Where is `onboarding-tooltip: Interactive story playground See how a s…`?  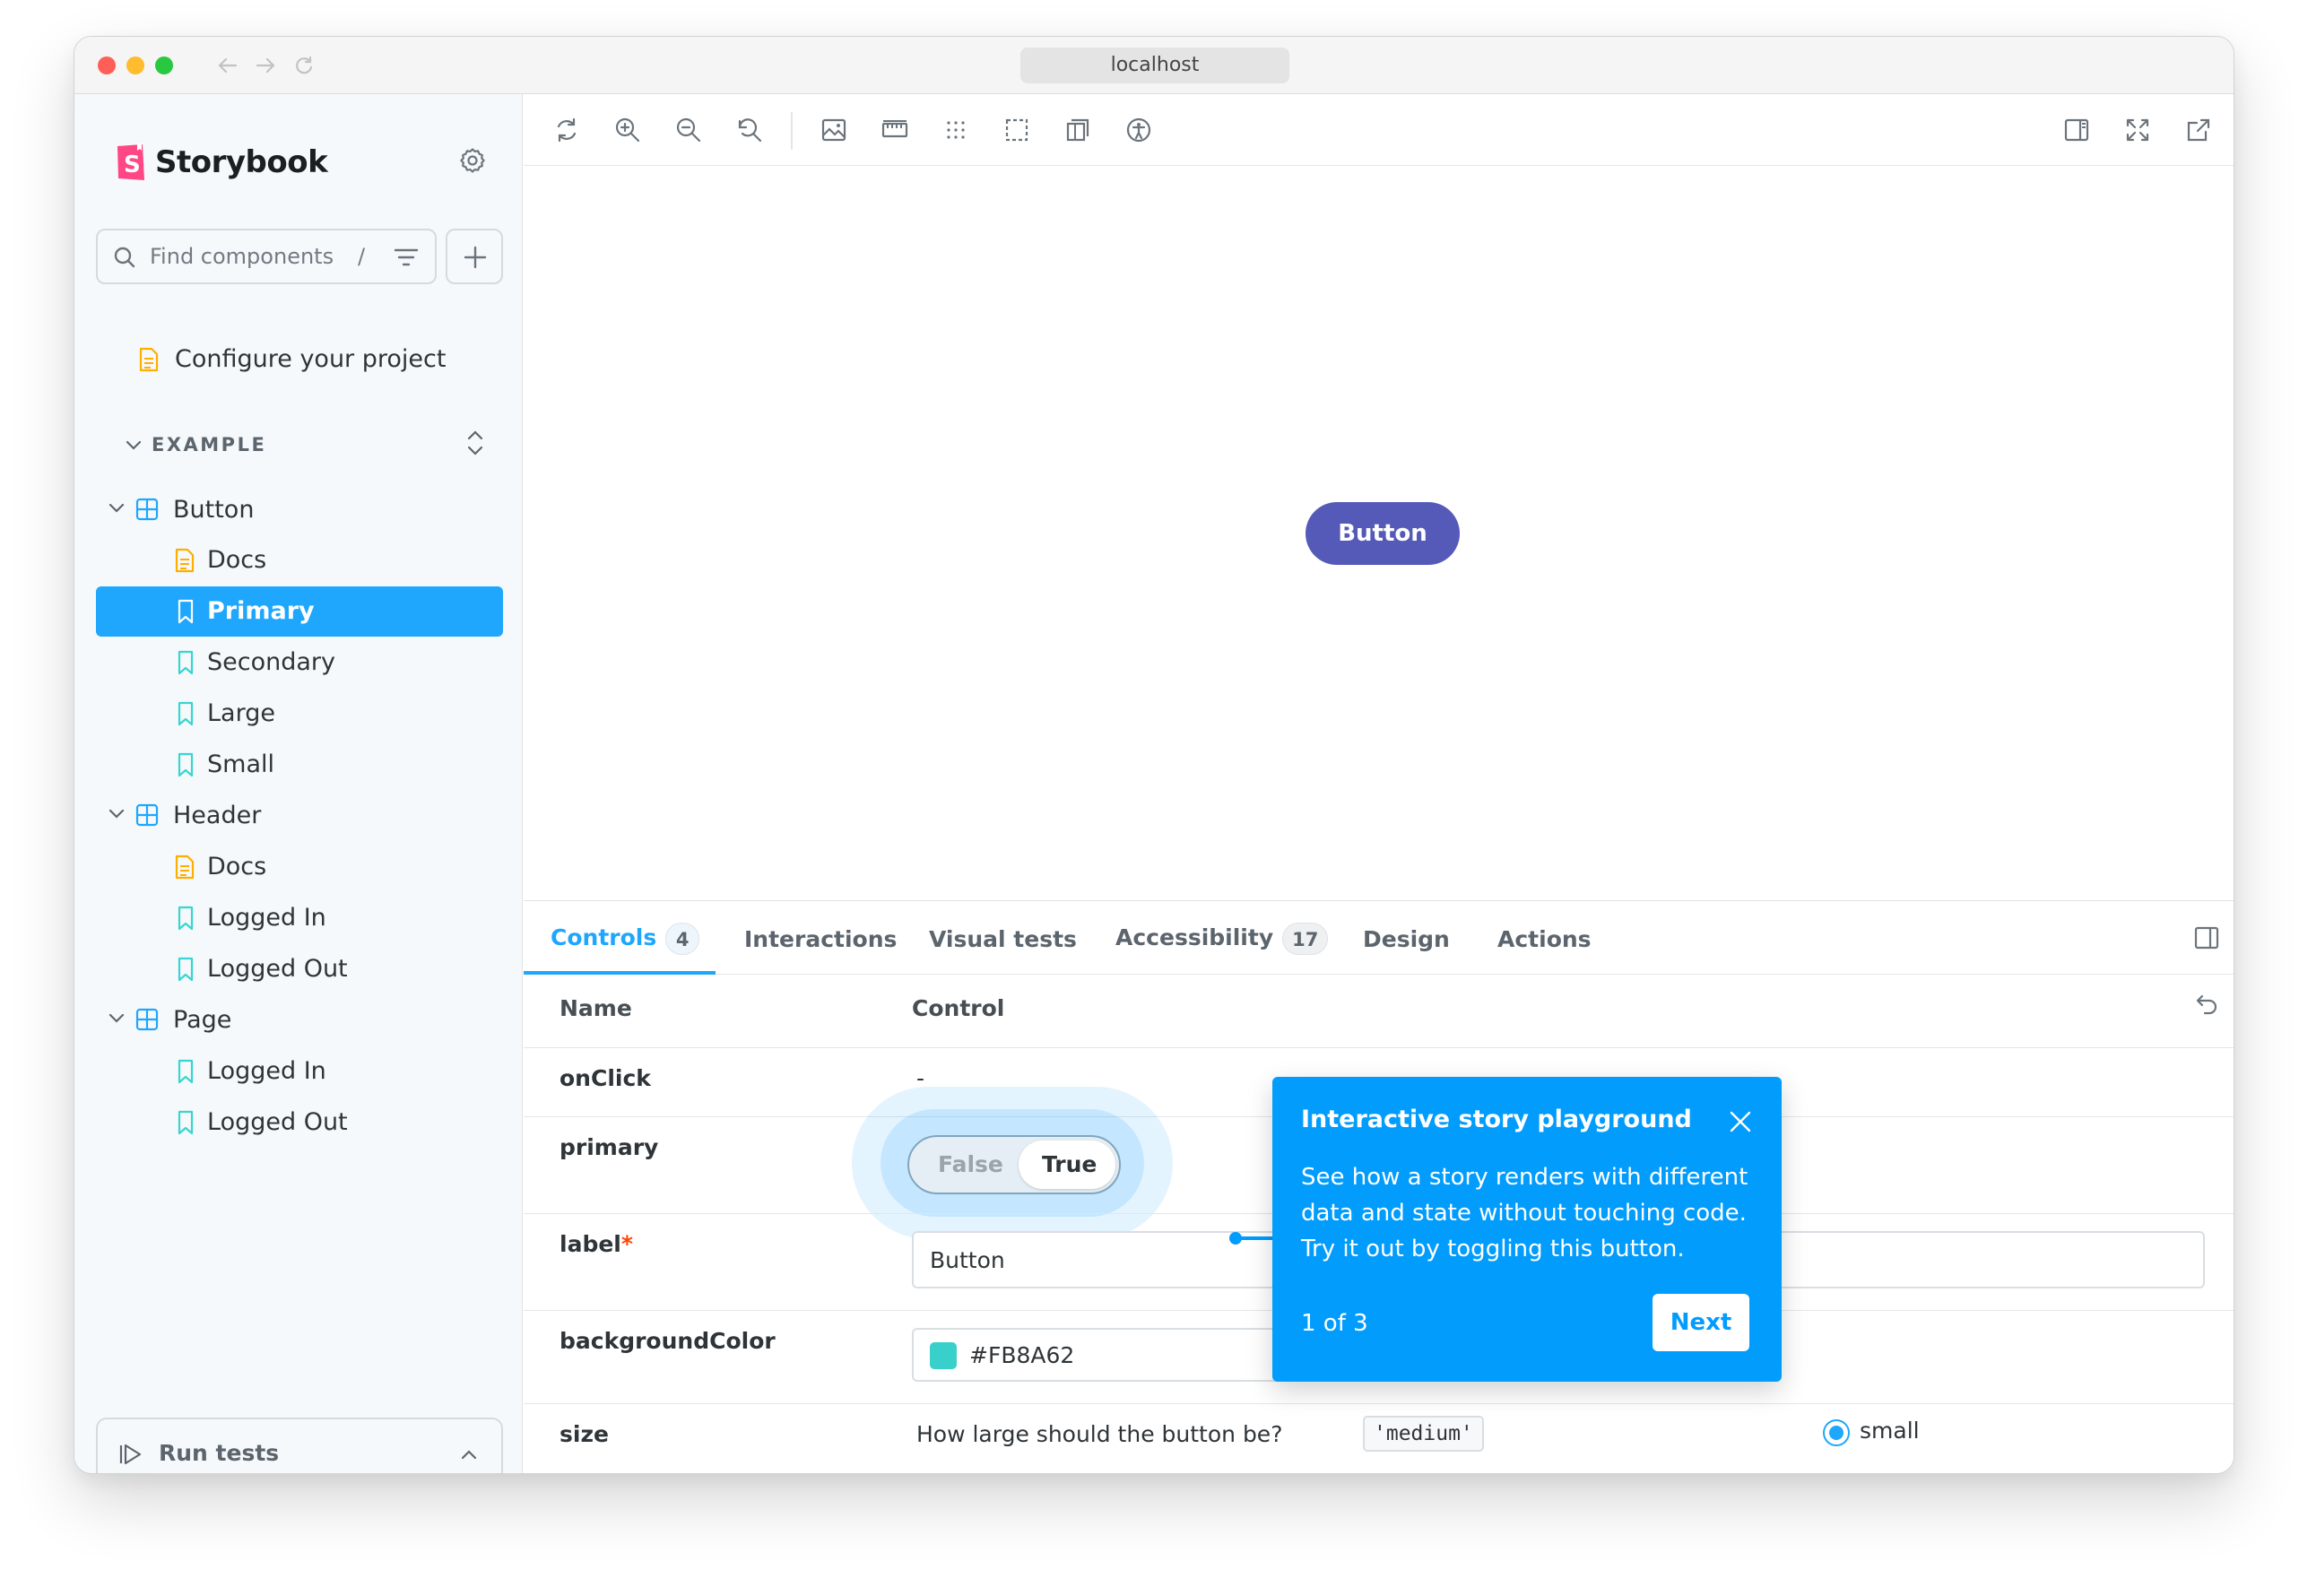 onboarding-tooltip: Interactive story playground See how a s… is located at coordinates (1527, 1229).